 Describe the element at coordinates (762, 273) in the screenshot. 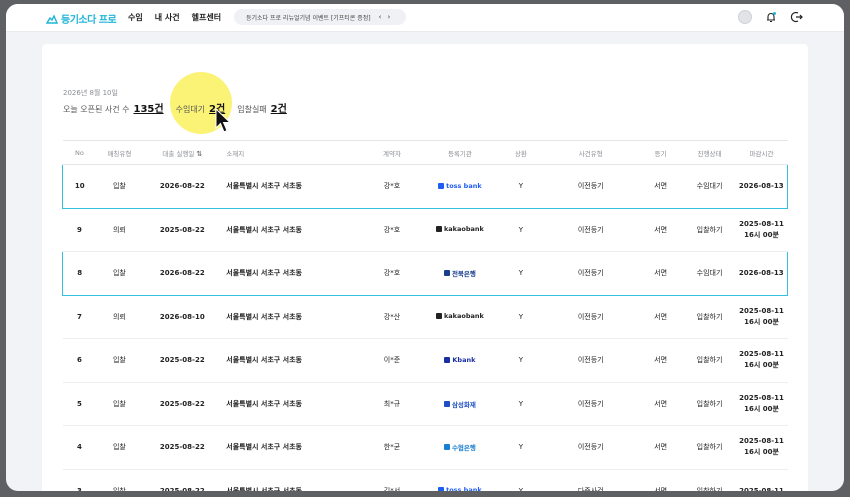

I see `cell-deadline: 2026-08-13` at that location.